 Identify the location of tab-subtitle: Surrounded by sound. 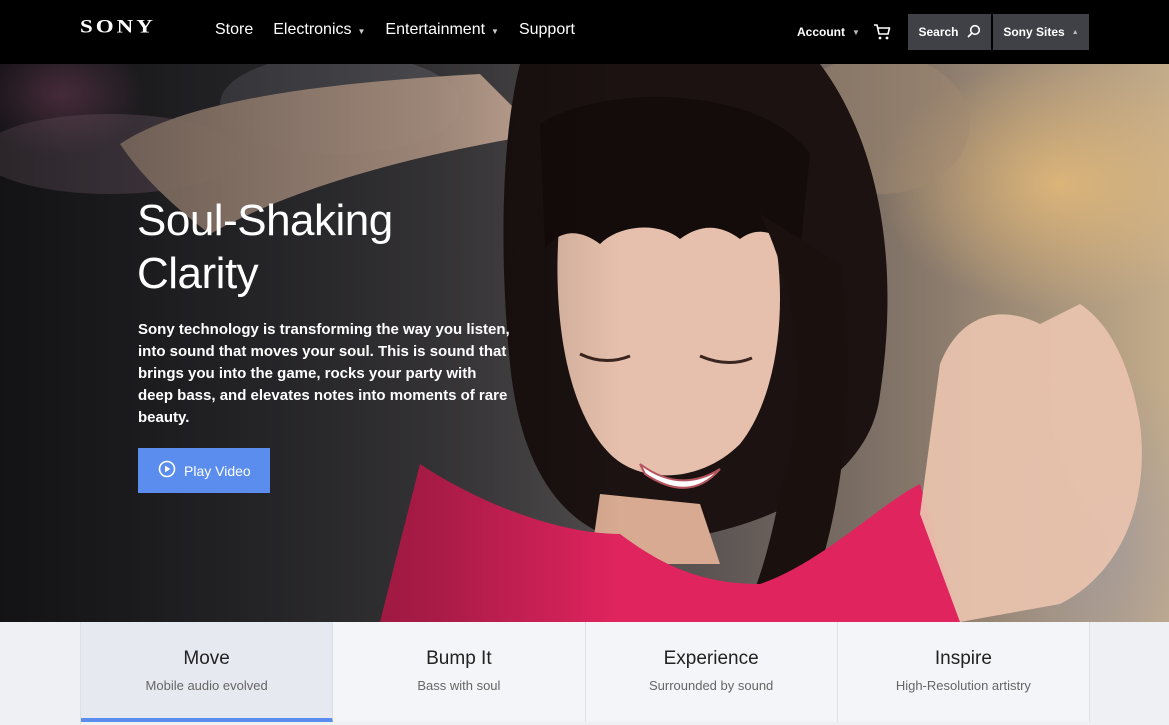
(711, 685).